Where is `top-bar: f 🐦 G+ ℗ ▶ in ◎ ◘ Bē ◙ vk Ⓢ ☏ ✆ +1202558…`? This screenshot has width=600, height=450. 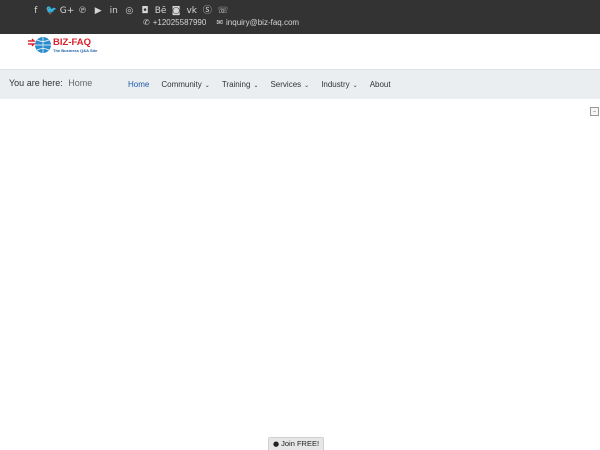 top-bar: f 🐦 G+ ℗ ▶ in ◎ ◘ Bē ◙ vk Ⓢ ☏ ✆ +1202558… is located at coordinates (300, 17).